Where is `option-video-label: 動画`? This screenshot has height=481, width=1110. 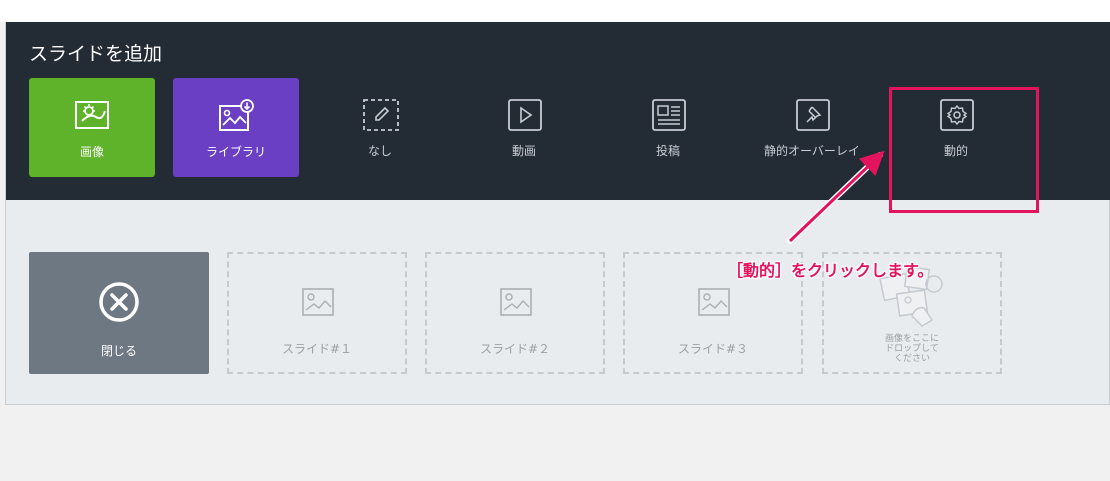 option-video-label: 動画 is located at coordinates (523, 151).